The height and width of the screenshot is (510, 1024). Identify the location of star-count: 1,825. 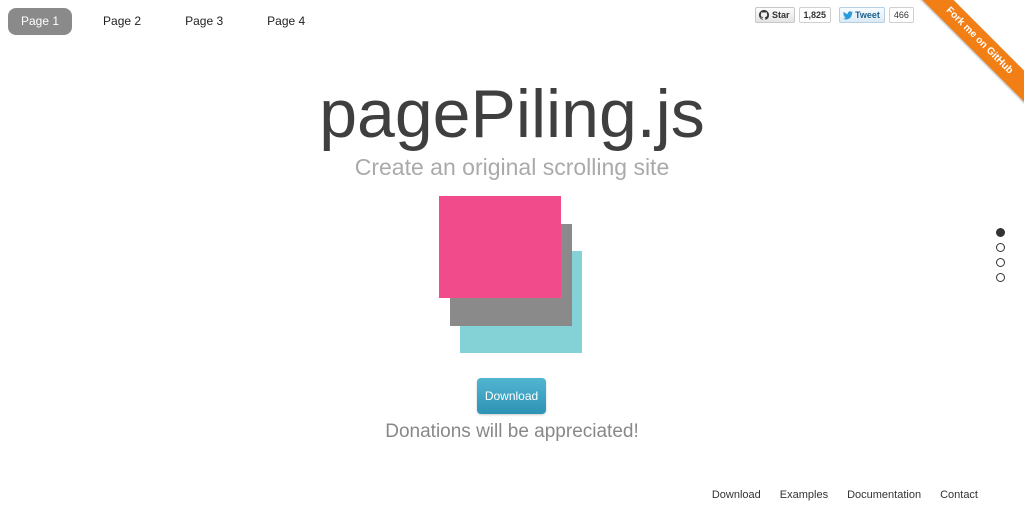
(815, 15).